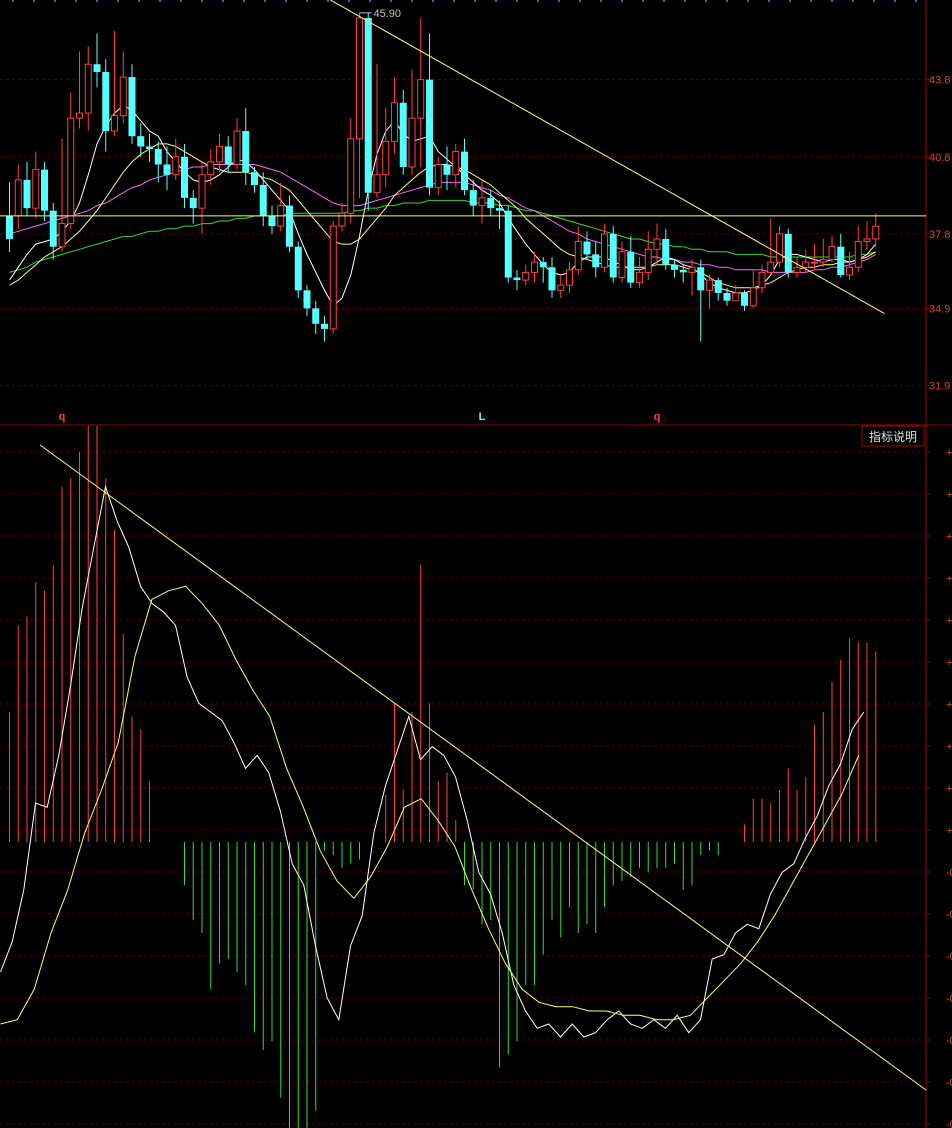 Image resolution: width=952 pixels, height=1128 pixels. I want to click on price-tick-label: 31.9, so click(939, 386).